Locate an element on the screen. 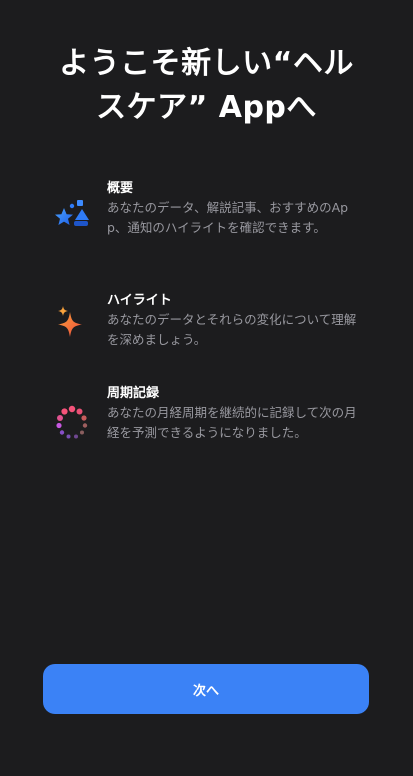 This screenshot has width=413, height=776. cycle-tracking-icon is located at coordinates (72, 423).